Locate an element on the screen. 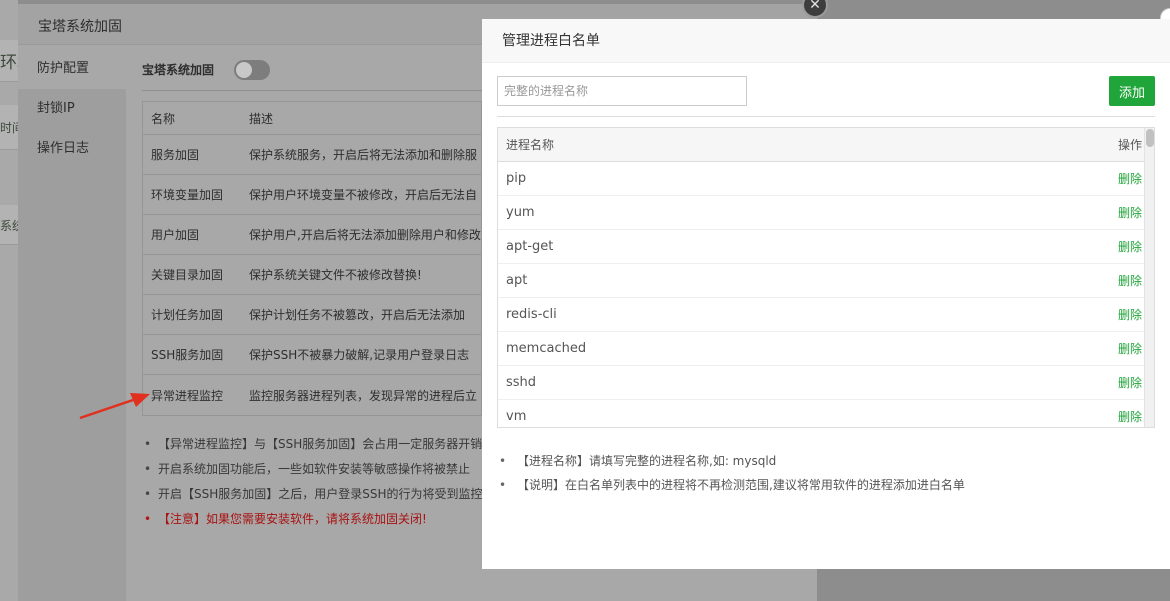 This screenshot has height=601, width=1170. process-name-input is located at coordinates (622, 91).